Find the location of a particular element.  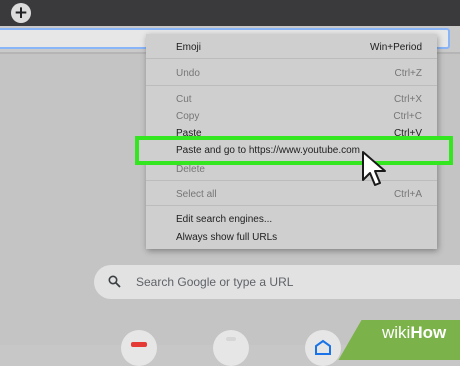

search-box: Search Google or type a URL is located at coordinates (277, 282).